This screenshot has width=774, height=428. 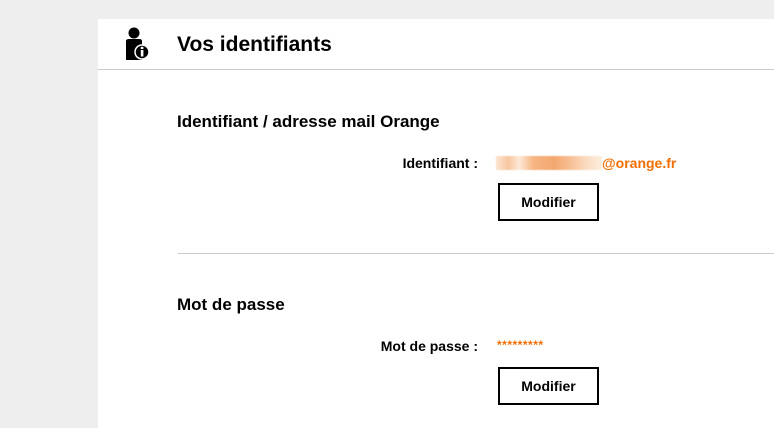 What do you see at coordinates (440, 163) in the screenshot?
I see `identifier-label: Identifiant :` at bounding box center [440, 163].